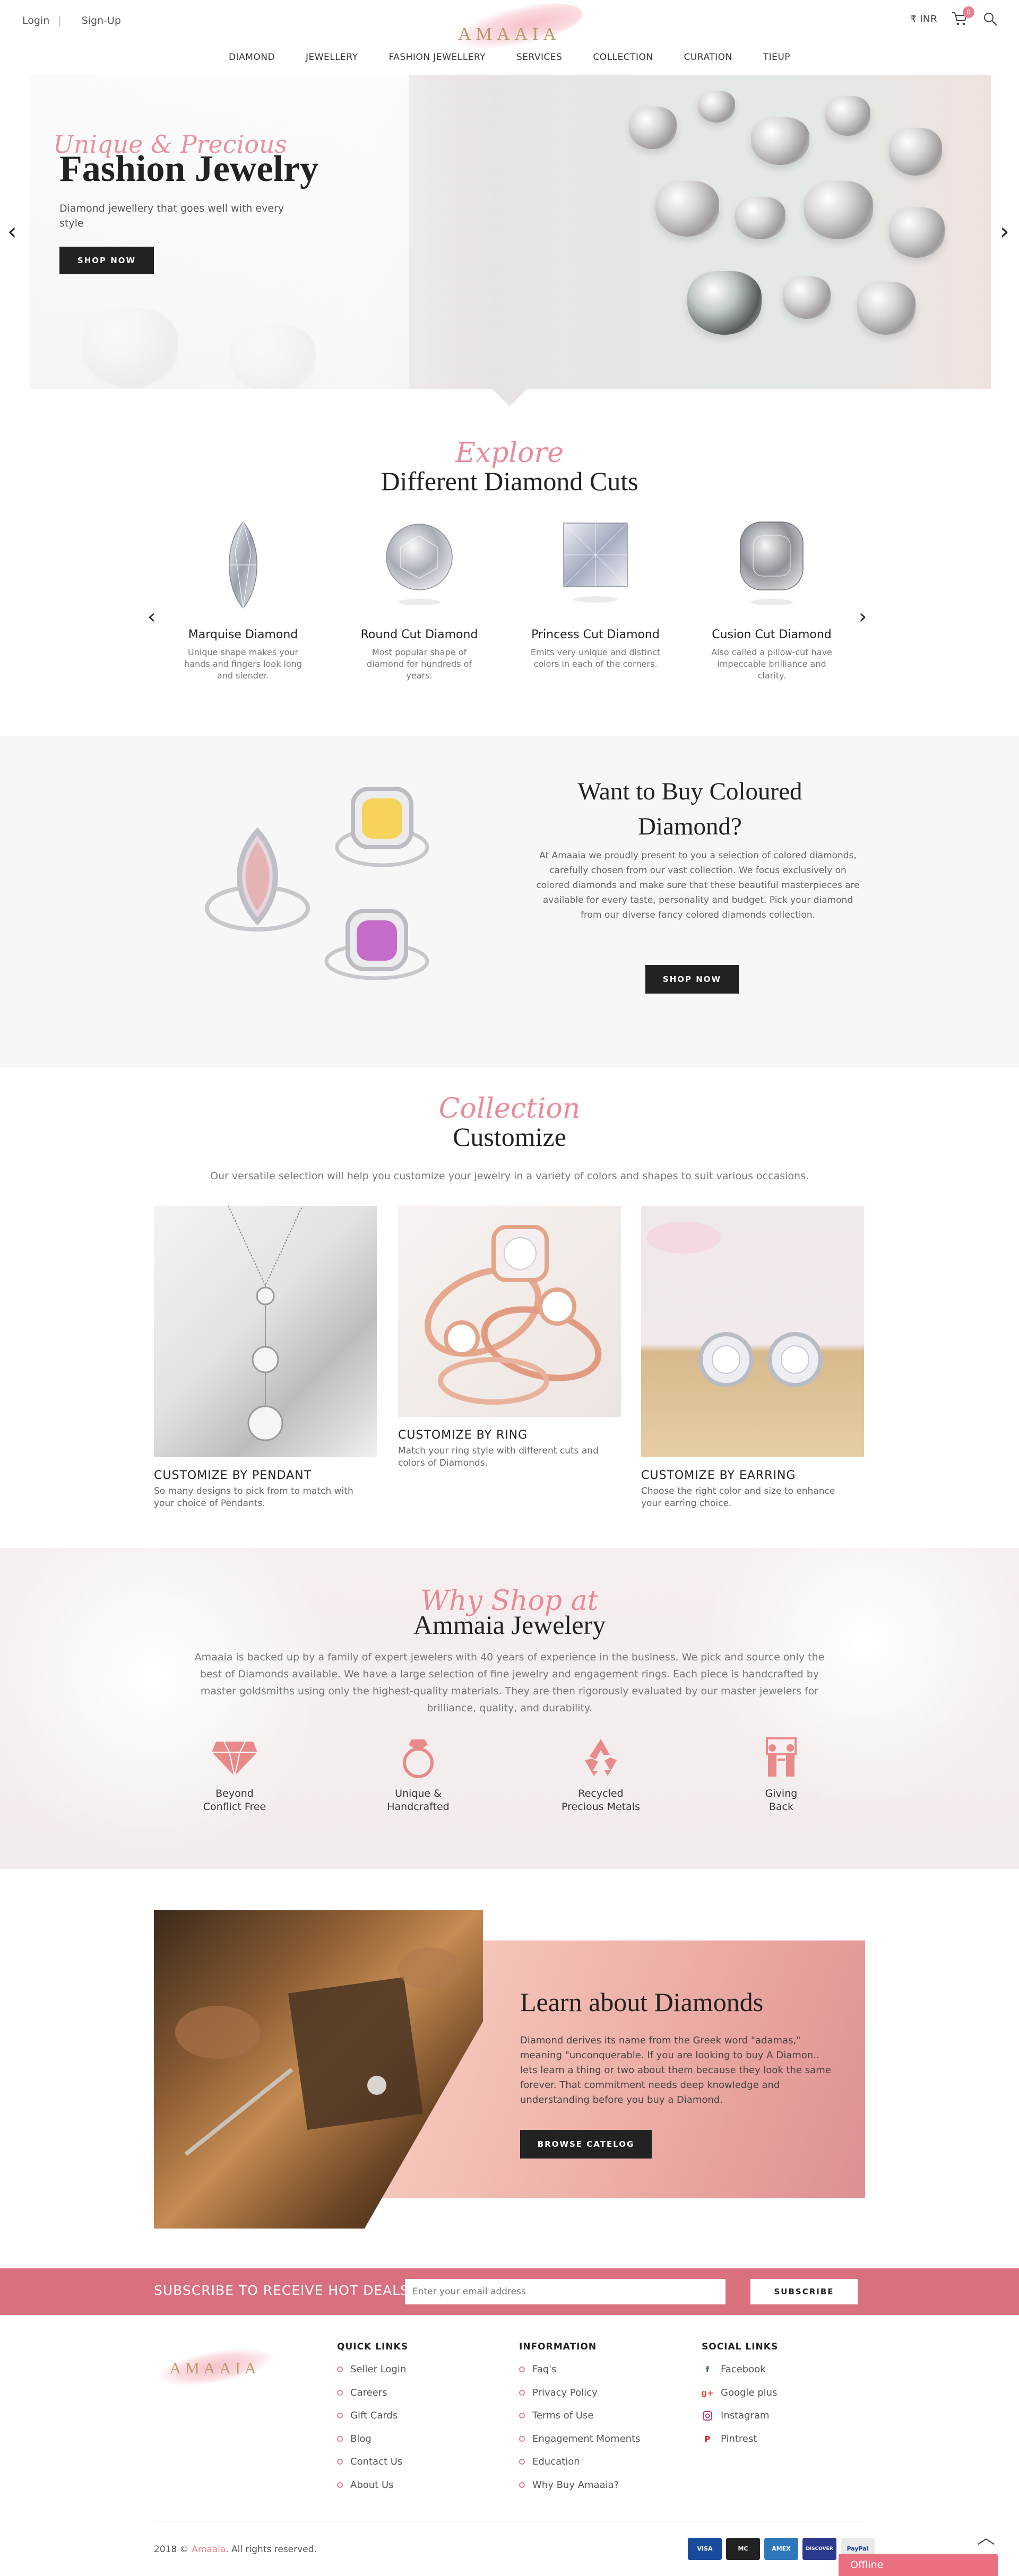 The width and height of the screenshot is (1019, 2576). I want to click on site-logo: AMAAIA, so click(510, 30).